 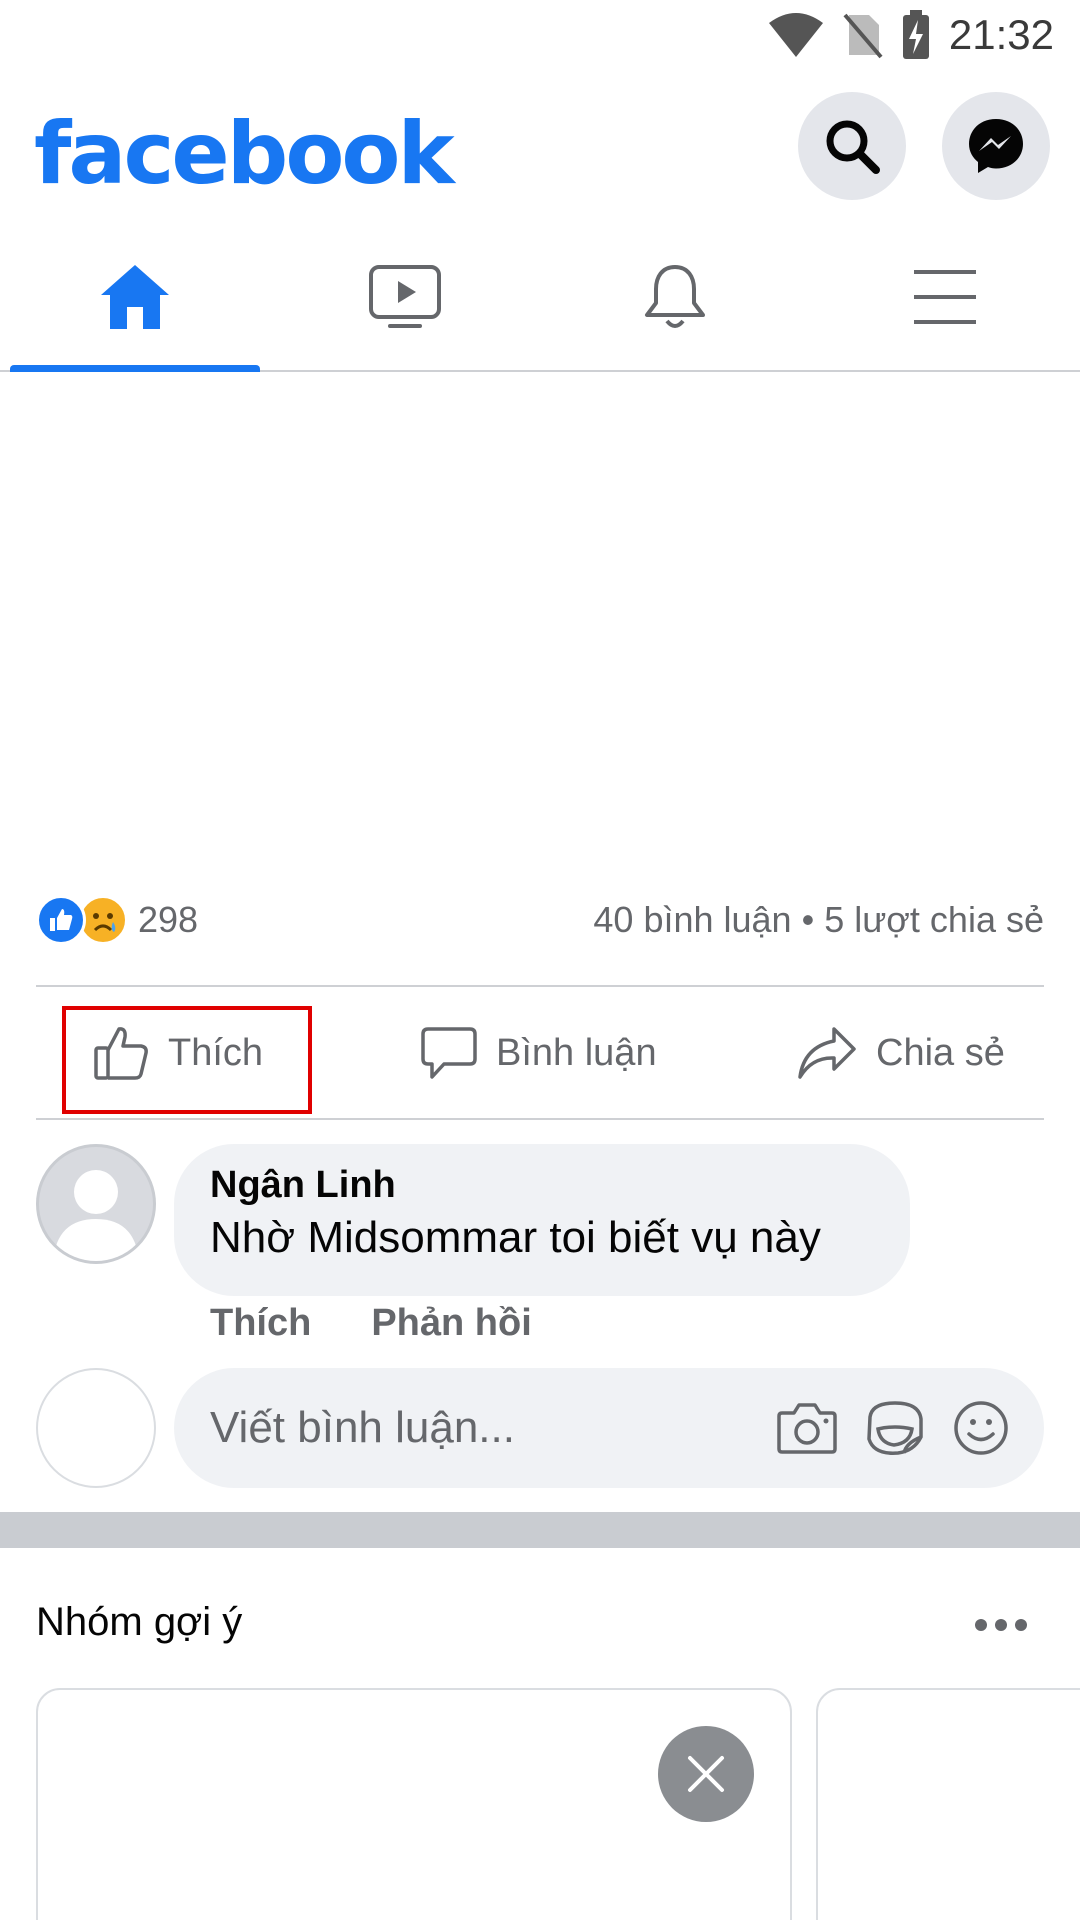 What do you see at coordinates (96, 1428) in the screenshot?
I see `my-avatar` at bounding box center [96, 1428].